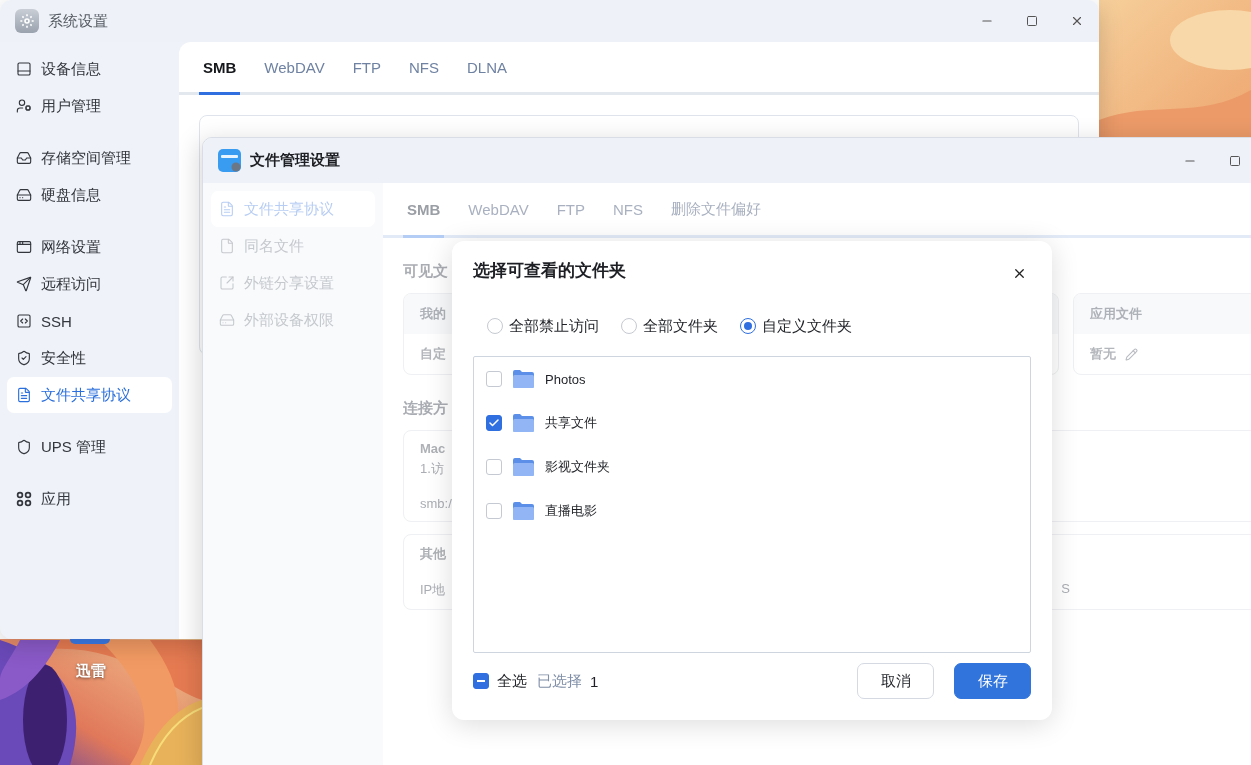 This screenshot has height=765, width=1251. What do you see at coordinates (24, 158) in the screenshot?
I see `inbox-icon` at bounding box center [24, 158].